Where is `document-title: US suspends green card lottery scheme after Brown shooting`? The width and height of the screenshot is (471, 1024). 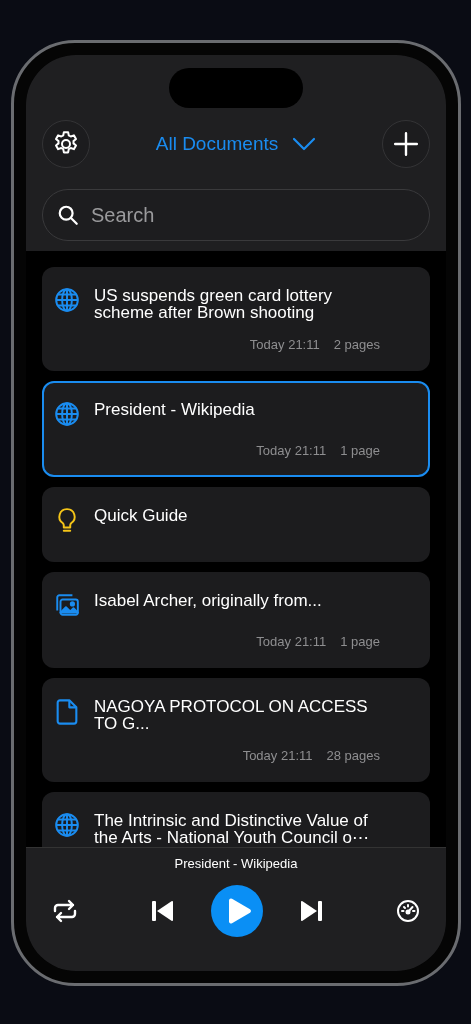
document-title: US suspends green card lottery scheme after Brown shooting is located at coordinates (214, 303).